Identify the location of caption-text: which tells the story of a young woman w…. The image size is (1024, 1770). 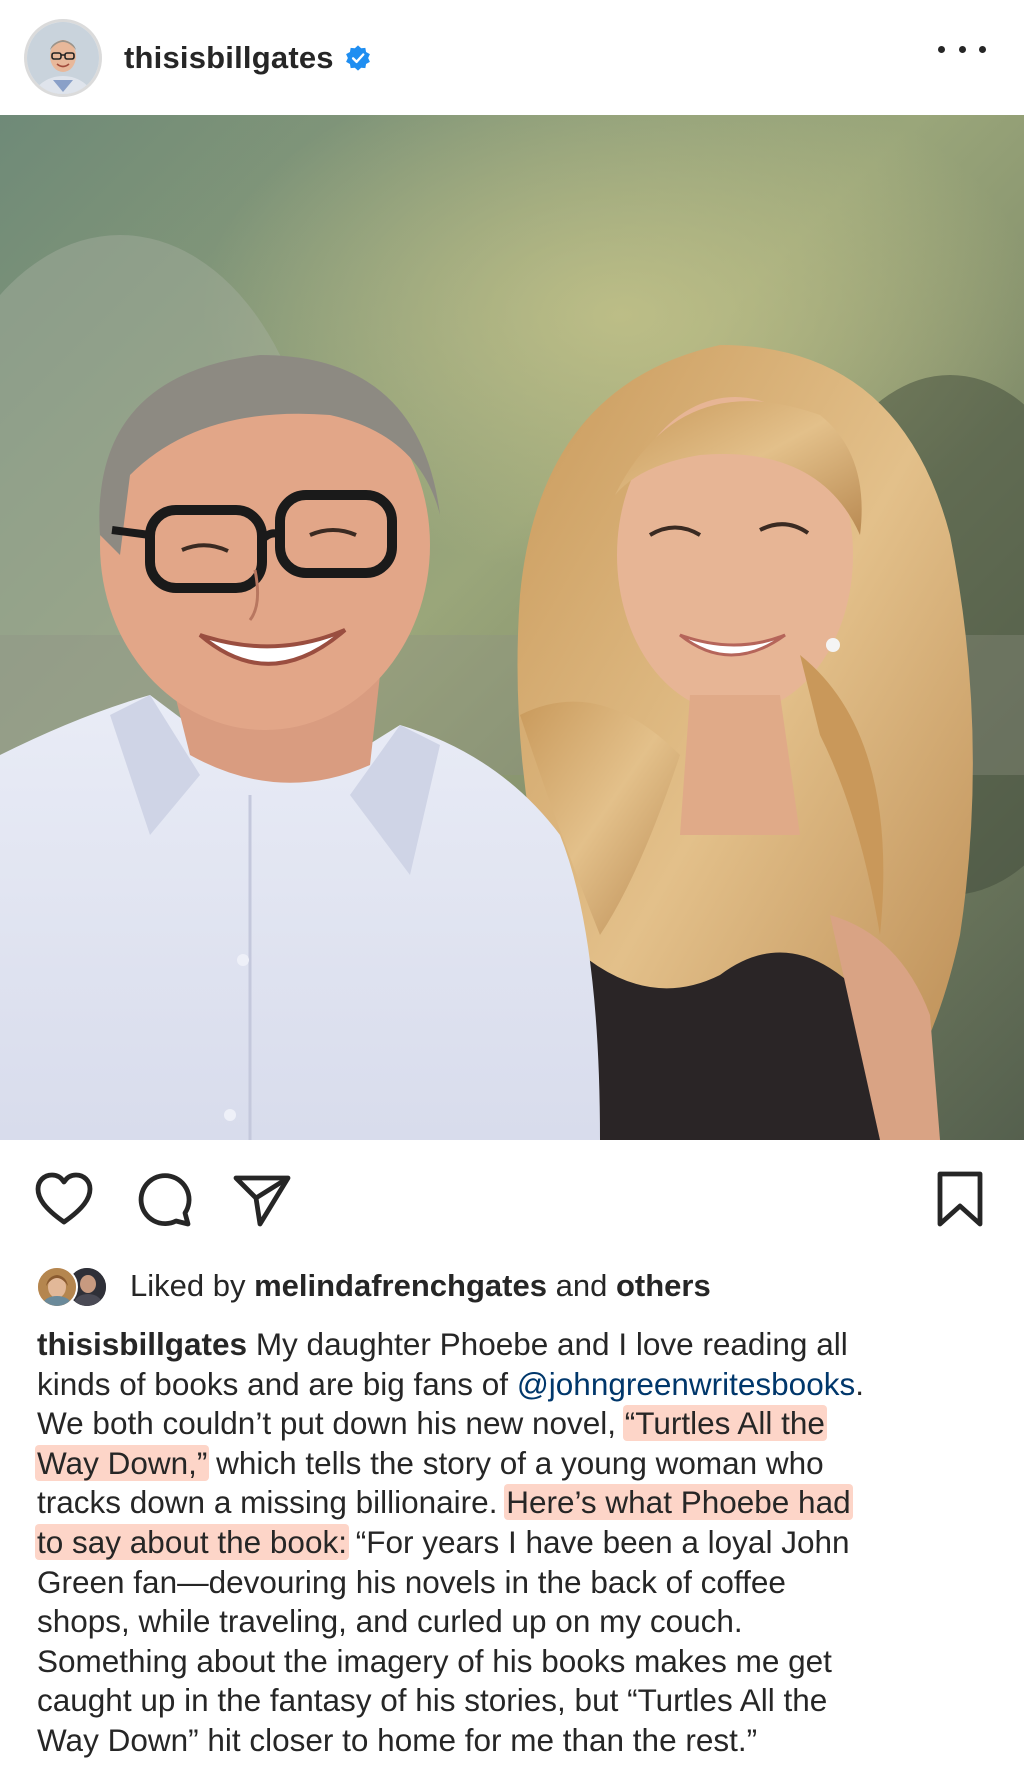
(515, 1462).